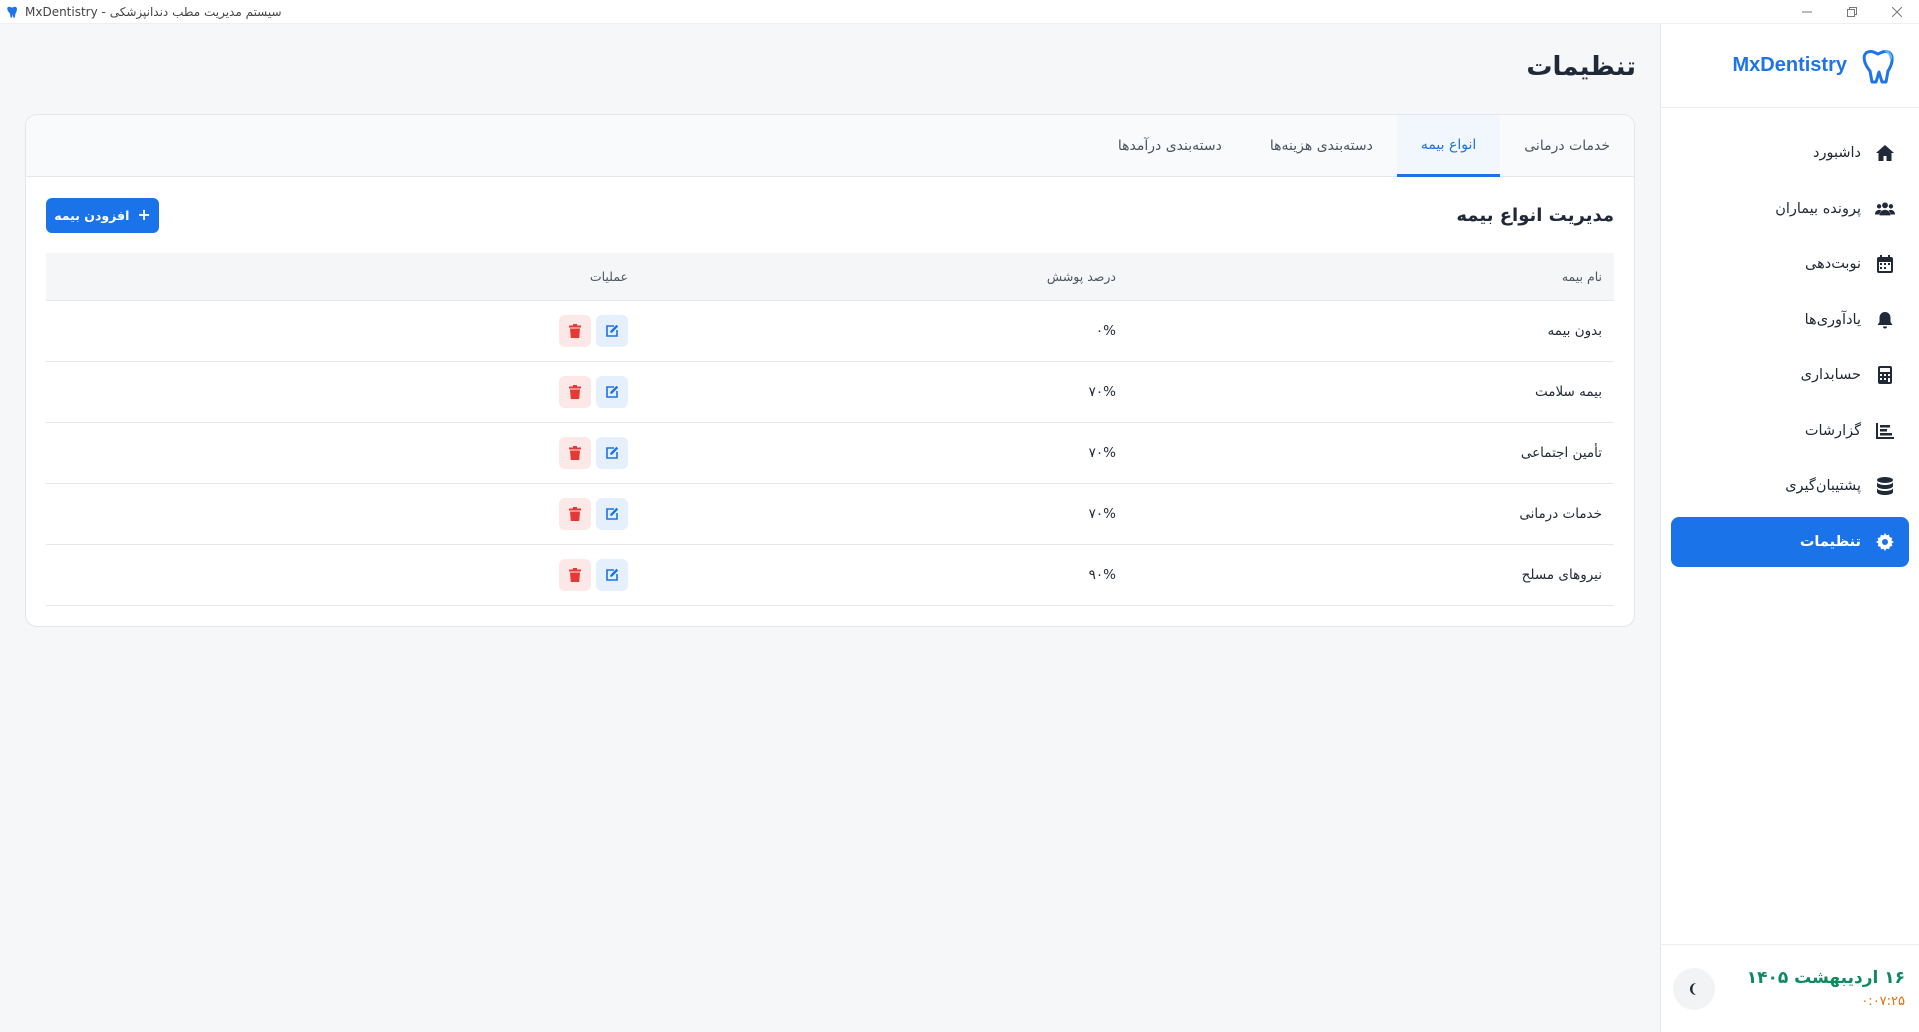 Image resolution: width=1919 pixels, height=1032 pixels. What do you see at coordinates (1790, 320) in the screenshot?
I see `sidebar-item-reminders: یادآوری‌ها` at bounding box center [1790, 320].